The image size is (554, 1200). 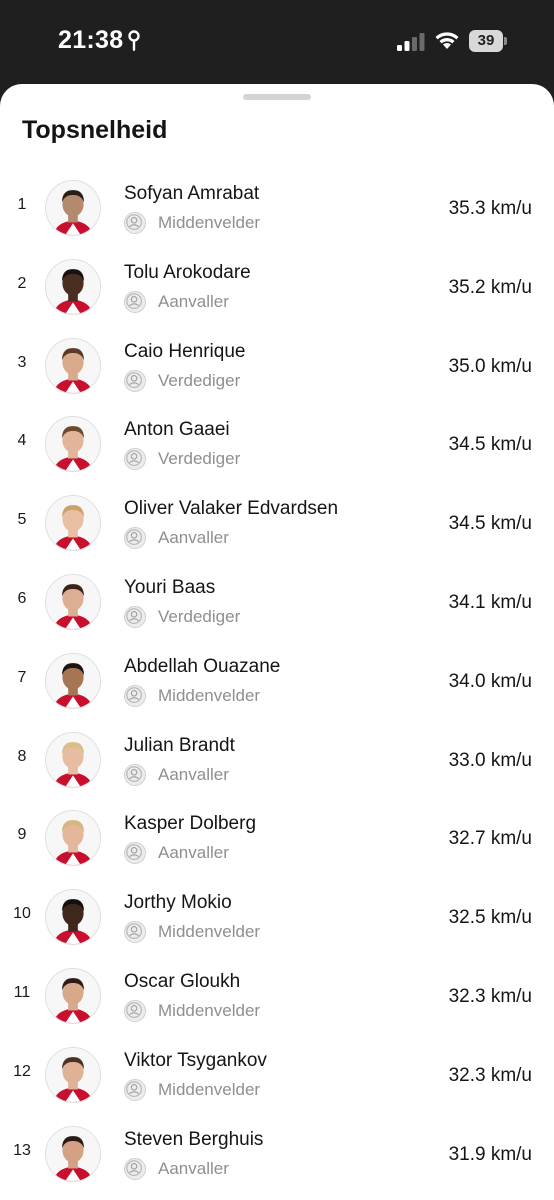 What do you see at coordinates (277, 997) in the screenshot?
I see `player-row: 11 Oscar Gloukh Middenvelder 32.3 km/u` at bounding box center [277, 997].